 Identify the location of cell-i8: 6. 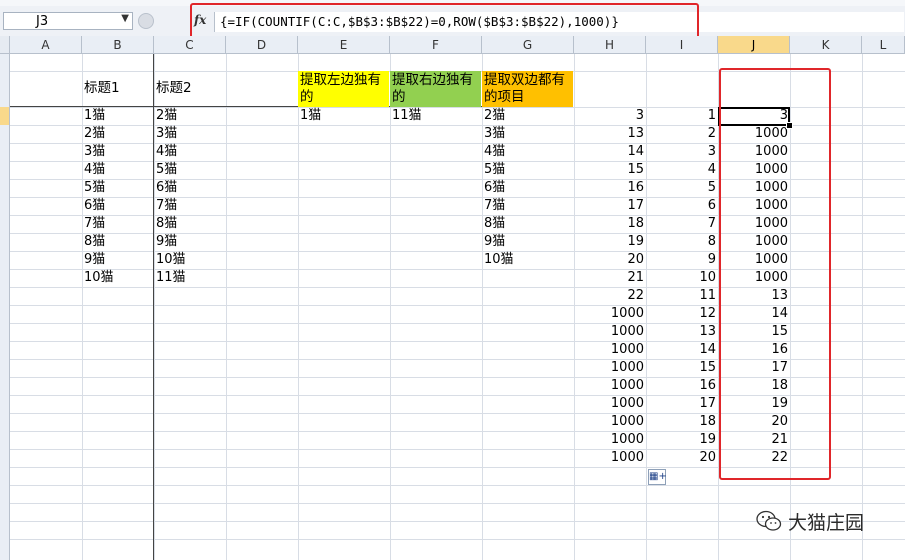
(682, 206).